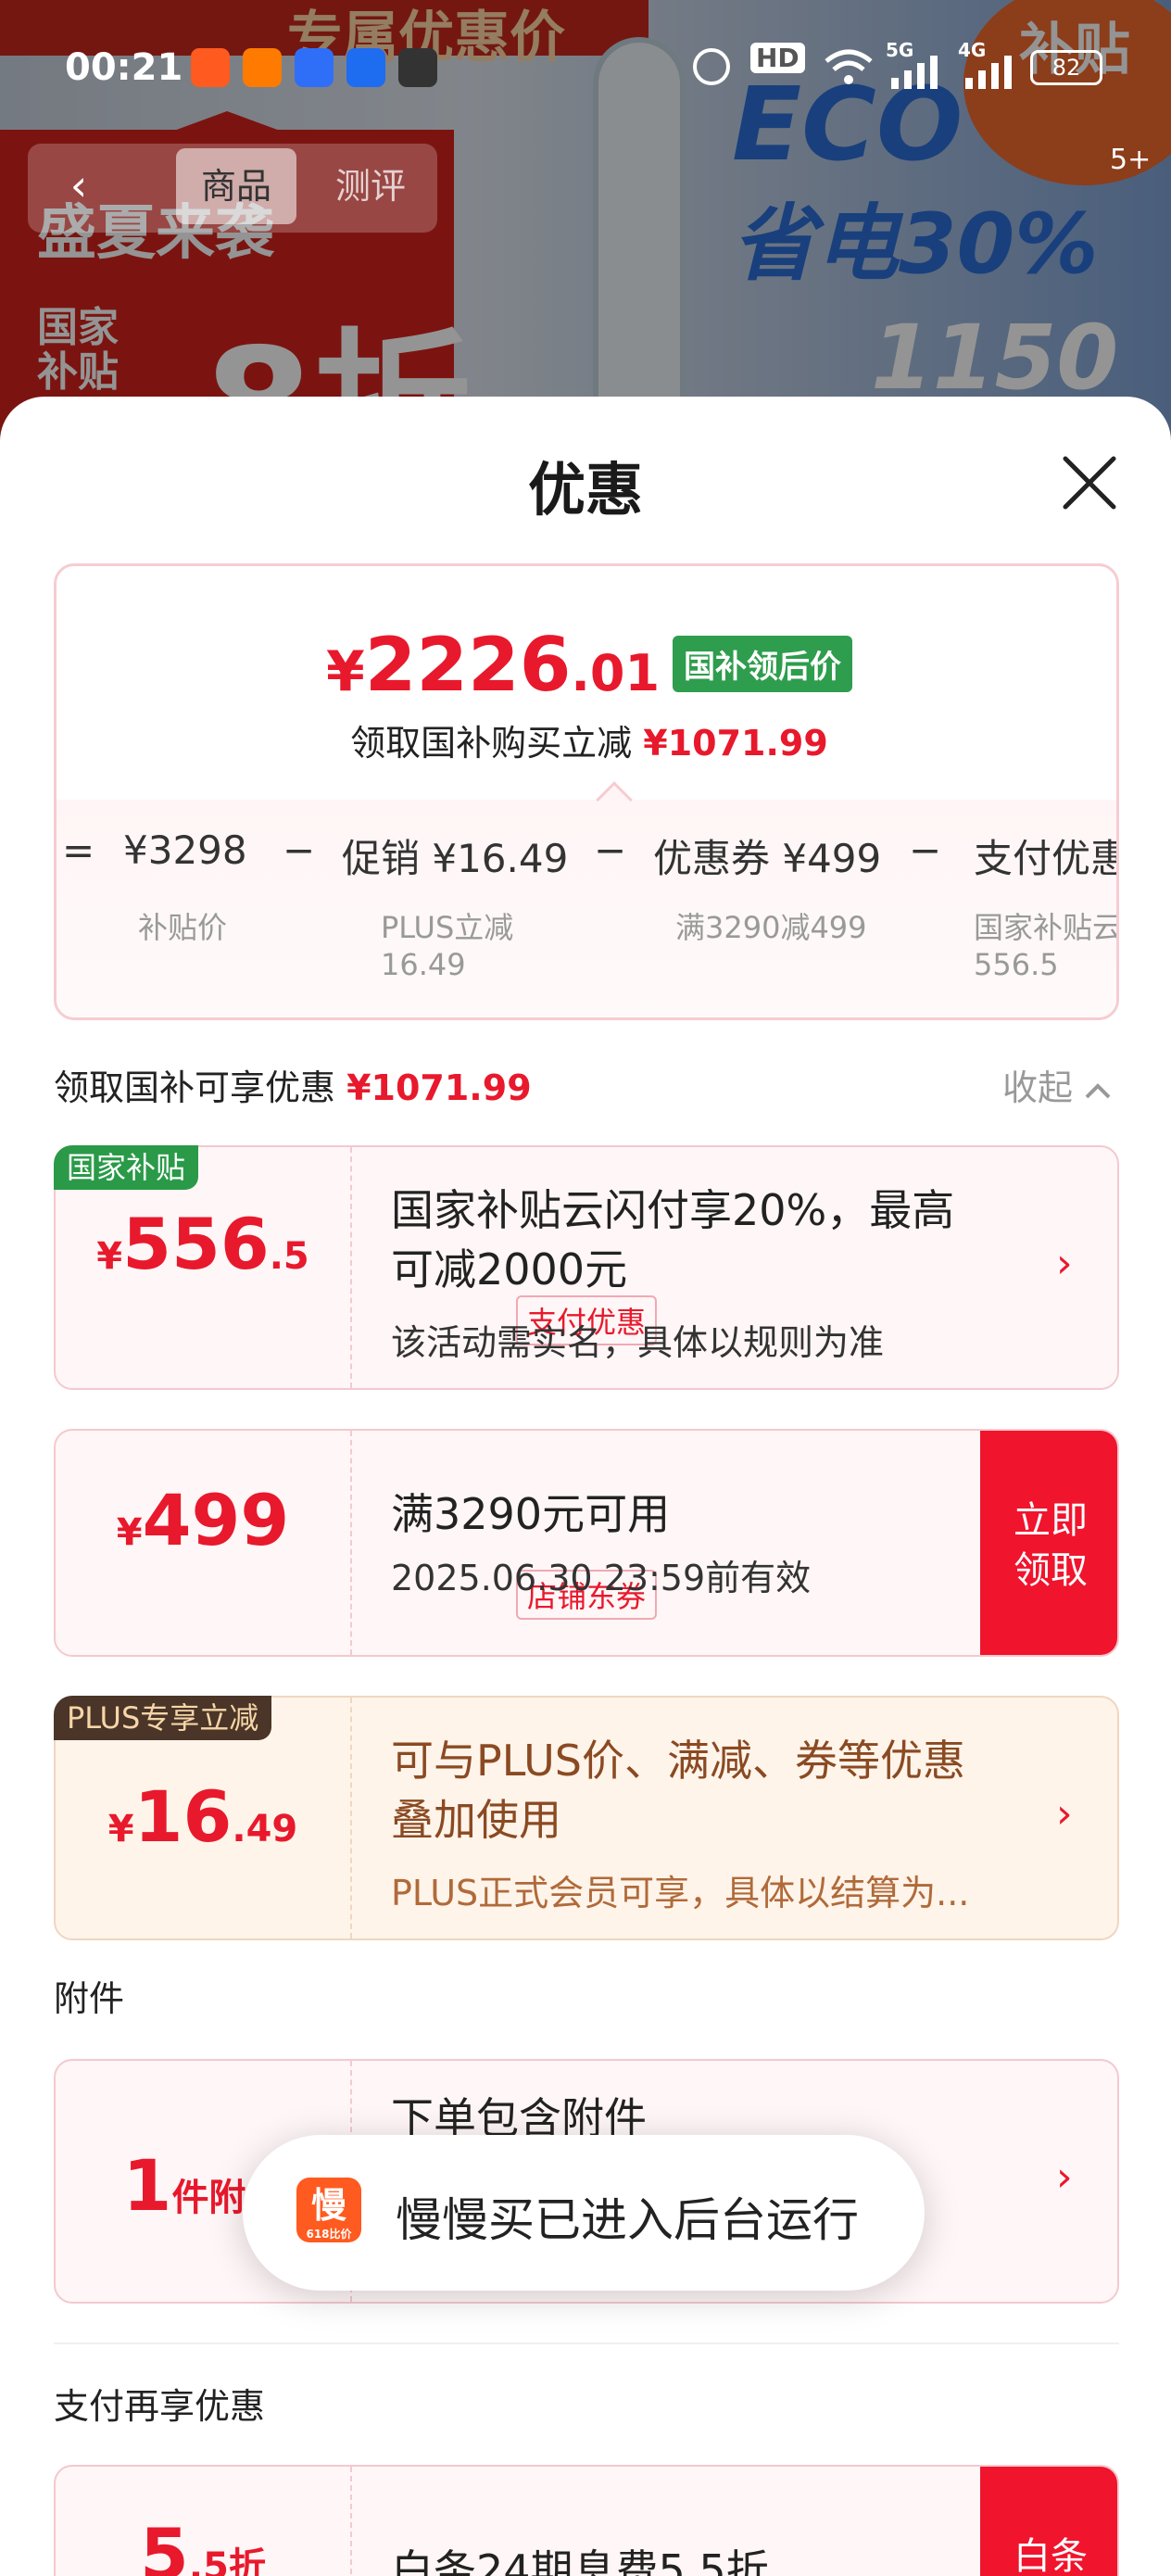 The width and height of the screenshot is (1171, 2576). Describe the element at coordinates (778, 58) in the screenshot. I see `hd-label: HD` at that location.